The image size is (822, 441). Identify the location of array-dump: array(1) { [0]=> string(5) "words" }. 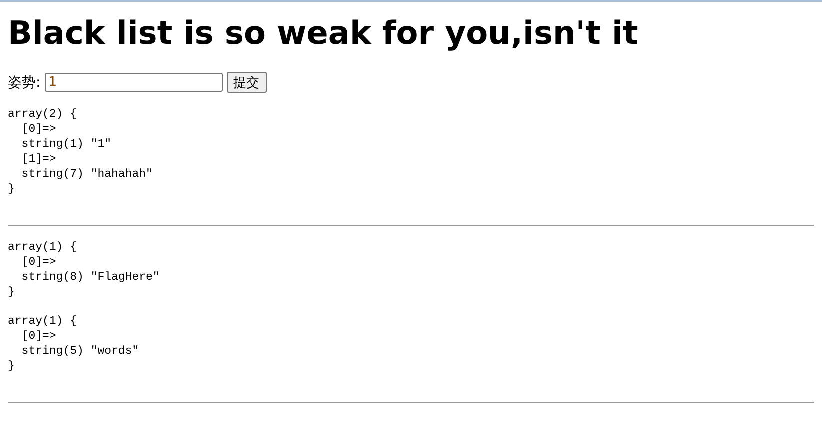
(74, 344).